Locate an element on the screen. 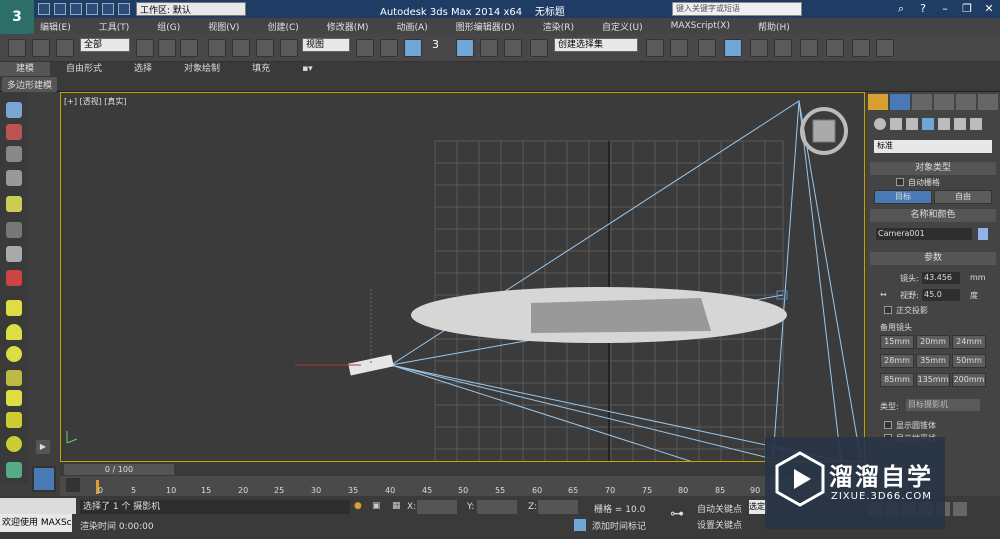 The image size is (1000, 539). tab-selection: 选择 is located at coordinates (143, 69).